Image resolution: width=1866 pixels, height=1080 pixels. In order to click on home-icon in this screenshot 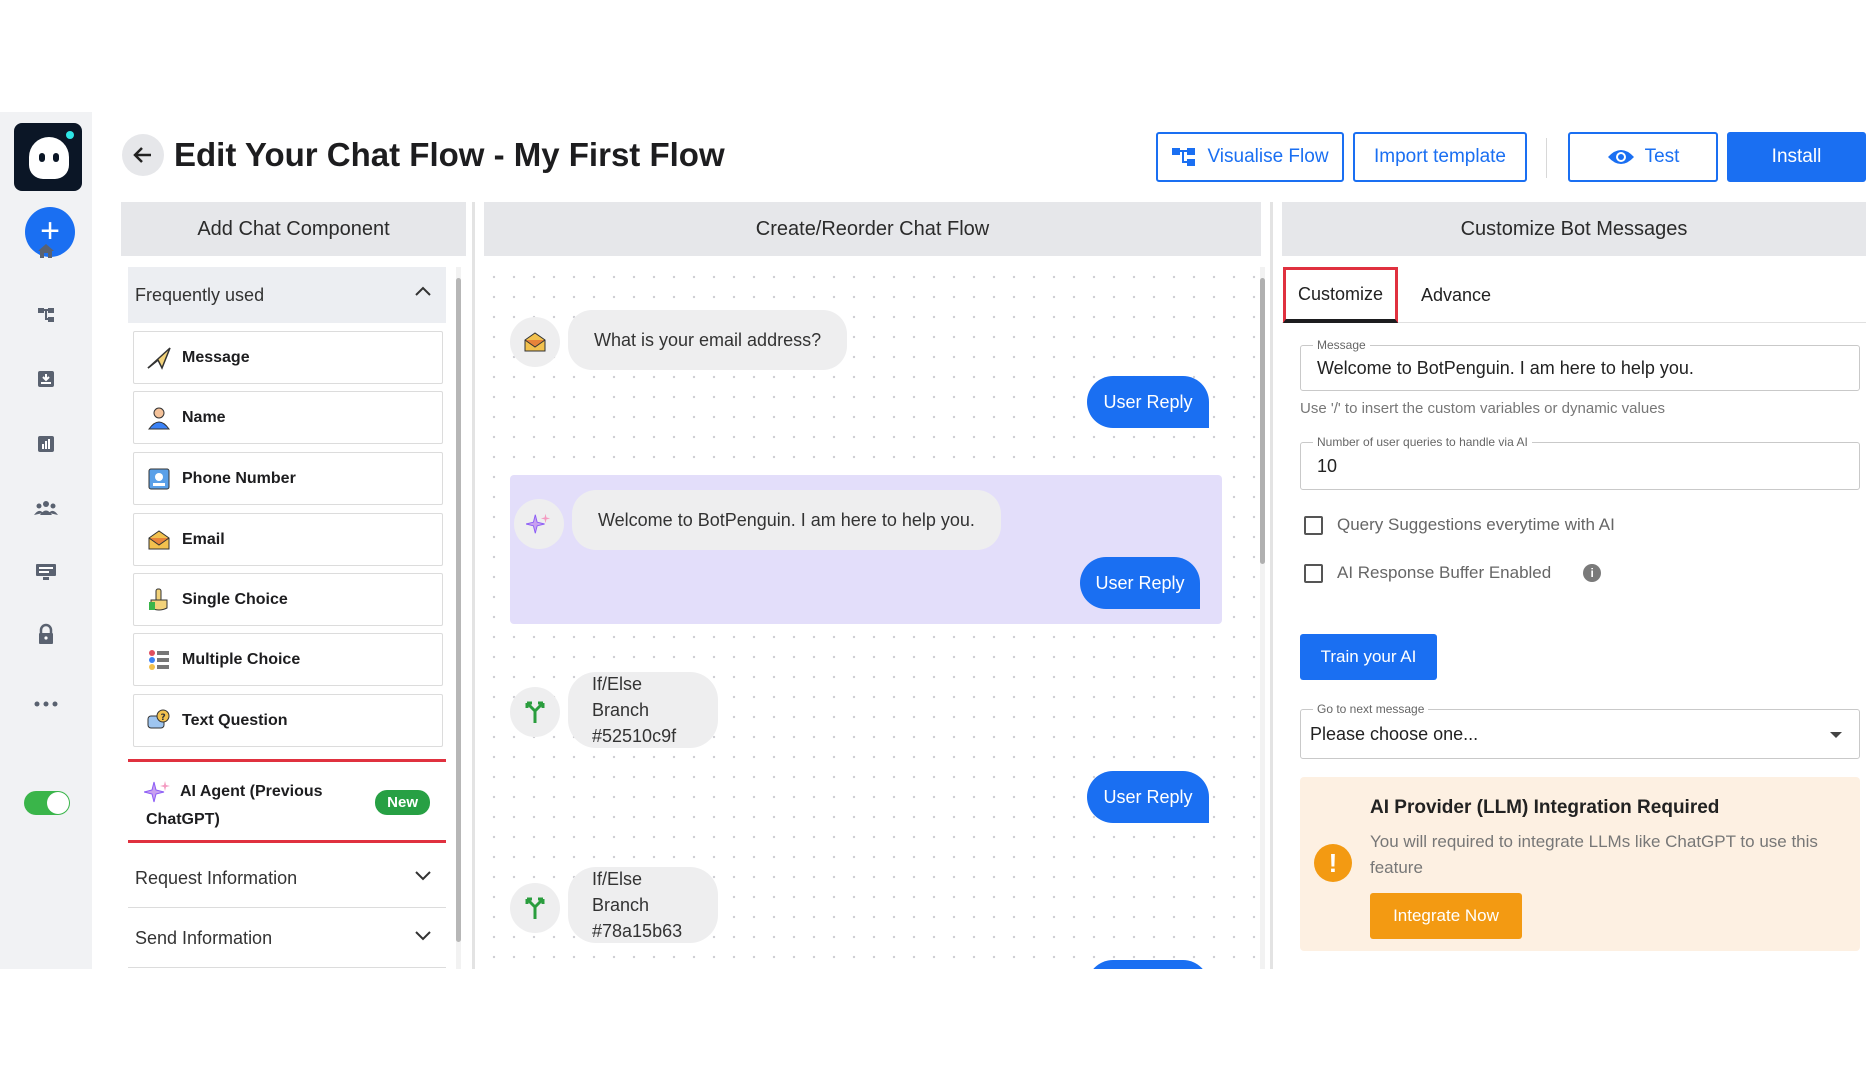, I will do `click(46, 251)`.